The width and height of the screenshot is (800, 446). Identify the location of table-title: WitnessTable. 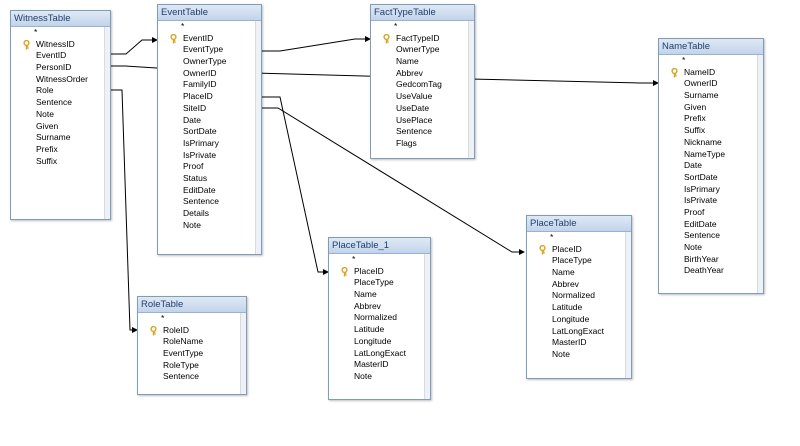
(60, 19).